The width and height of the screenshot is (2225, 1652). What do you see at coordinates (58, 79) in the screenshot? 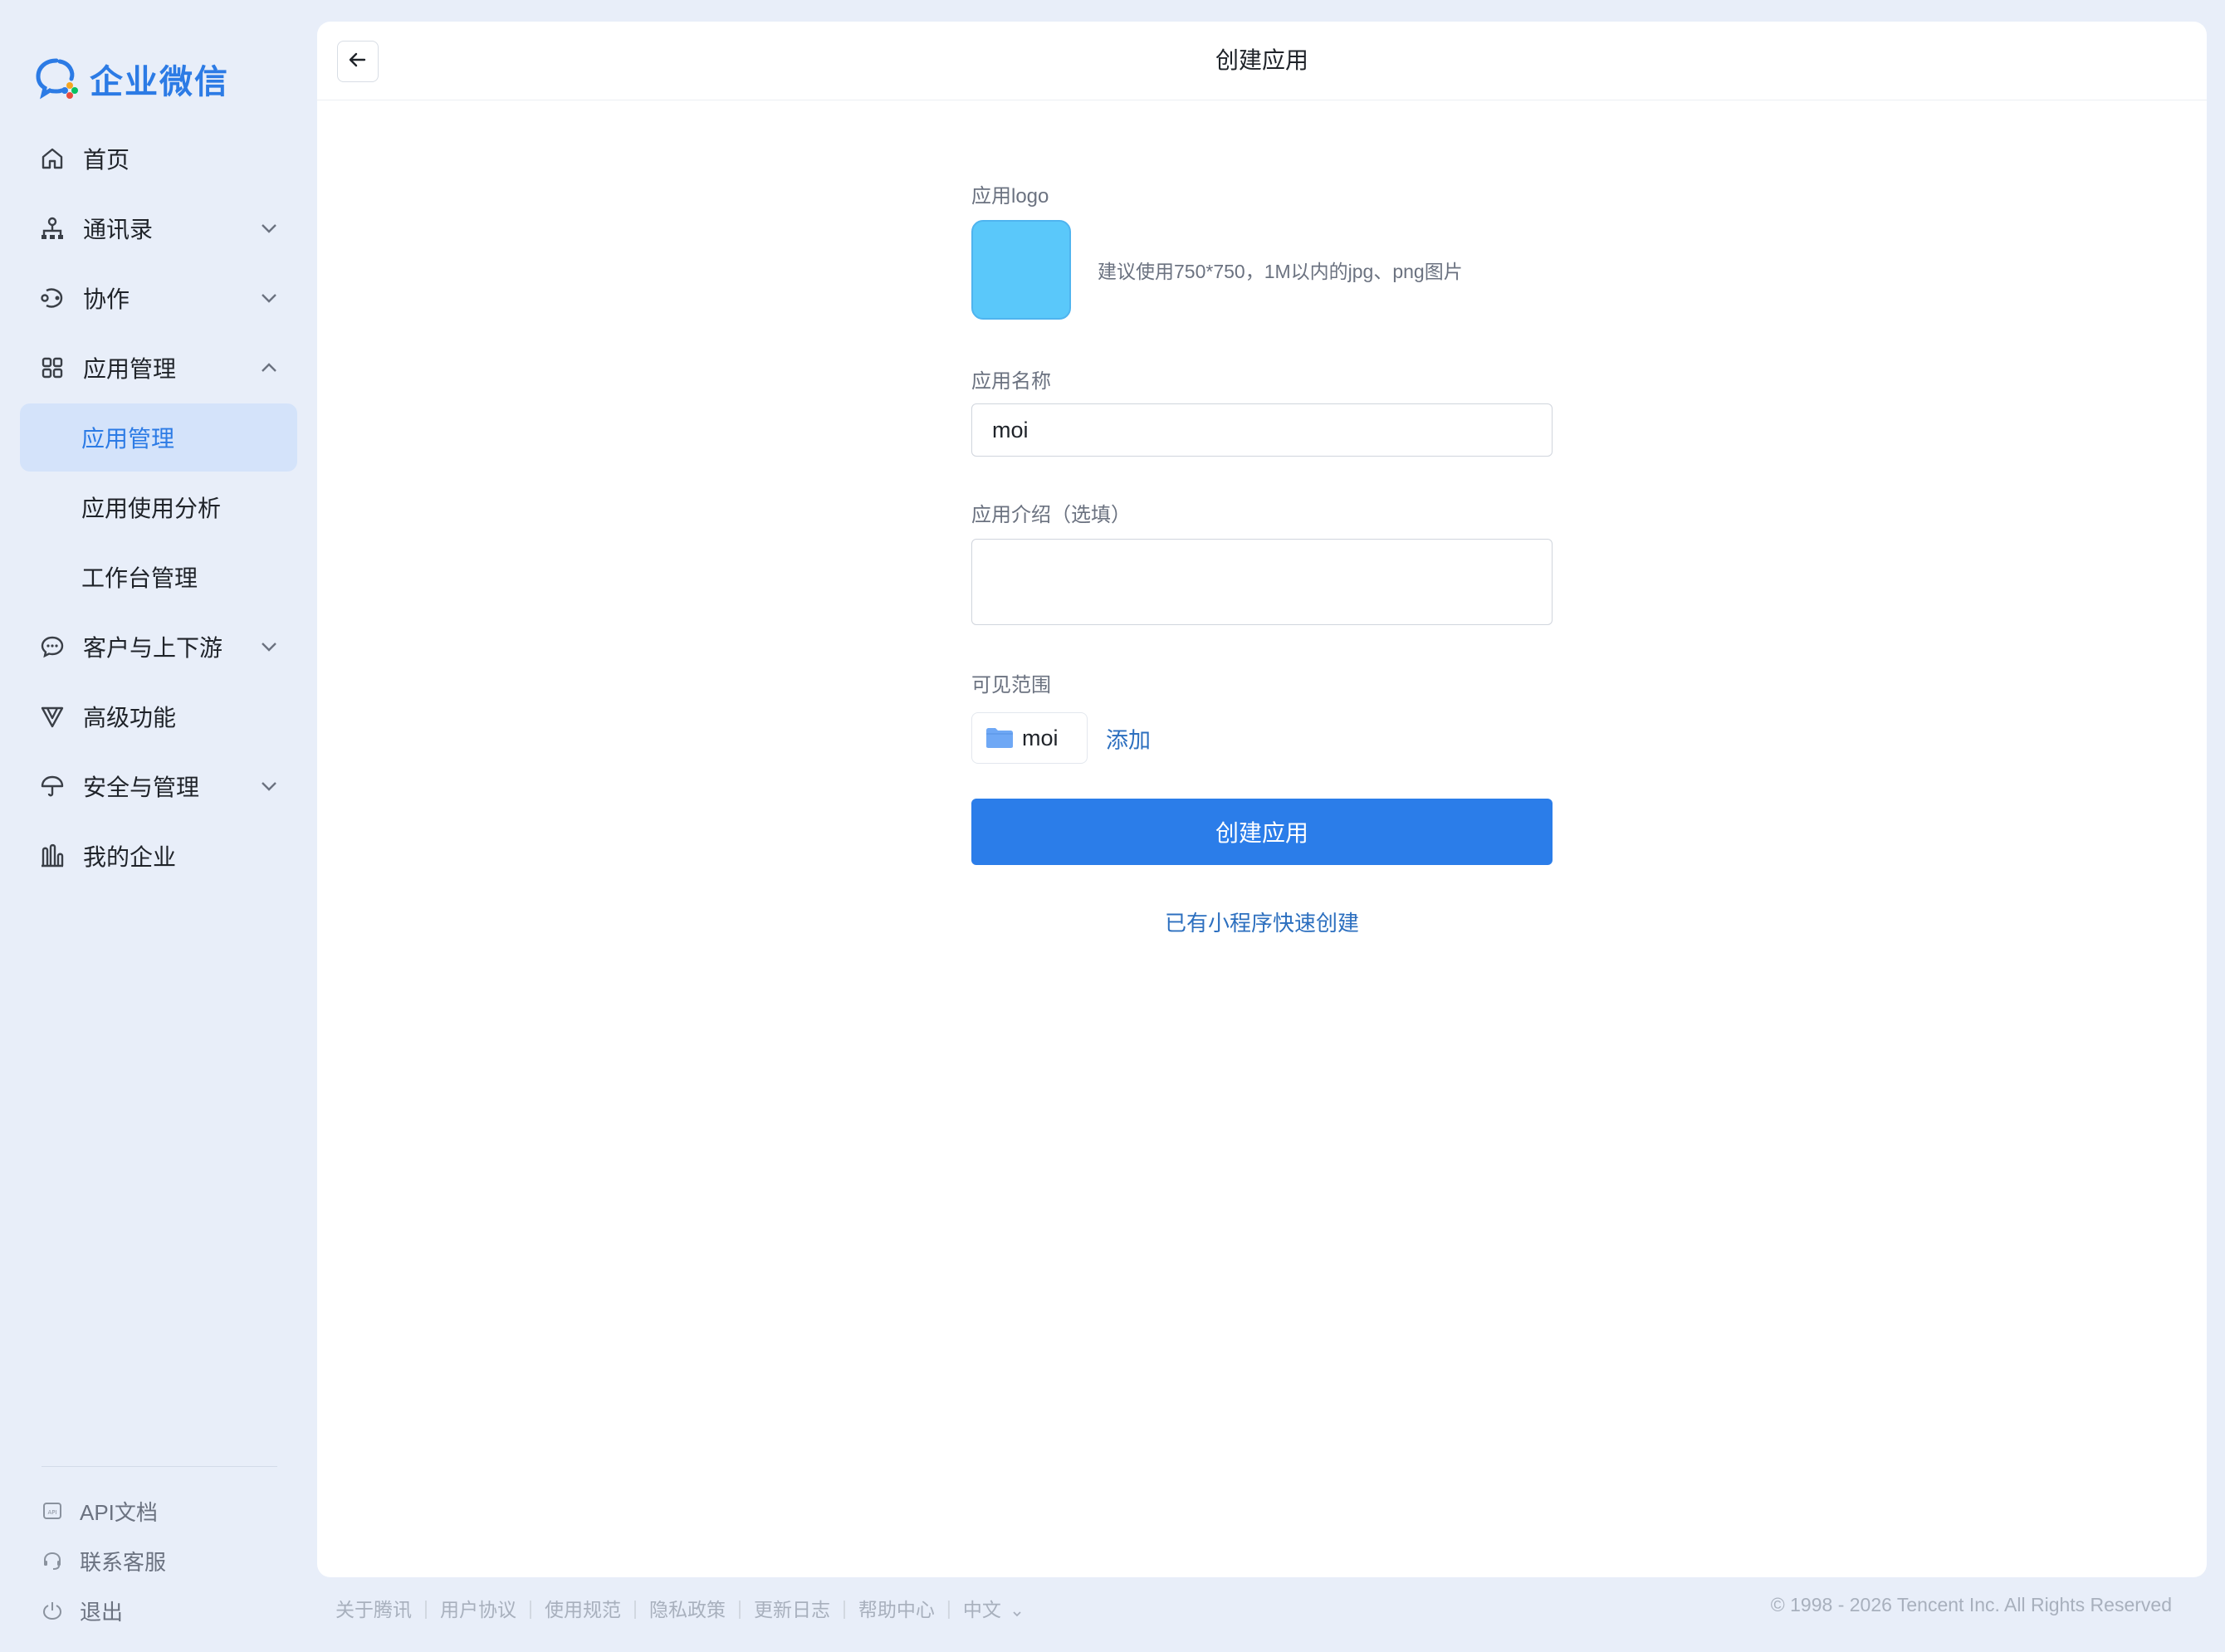
I see `wecom-logo-icon` at bounding box center [58, 79].